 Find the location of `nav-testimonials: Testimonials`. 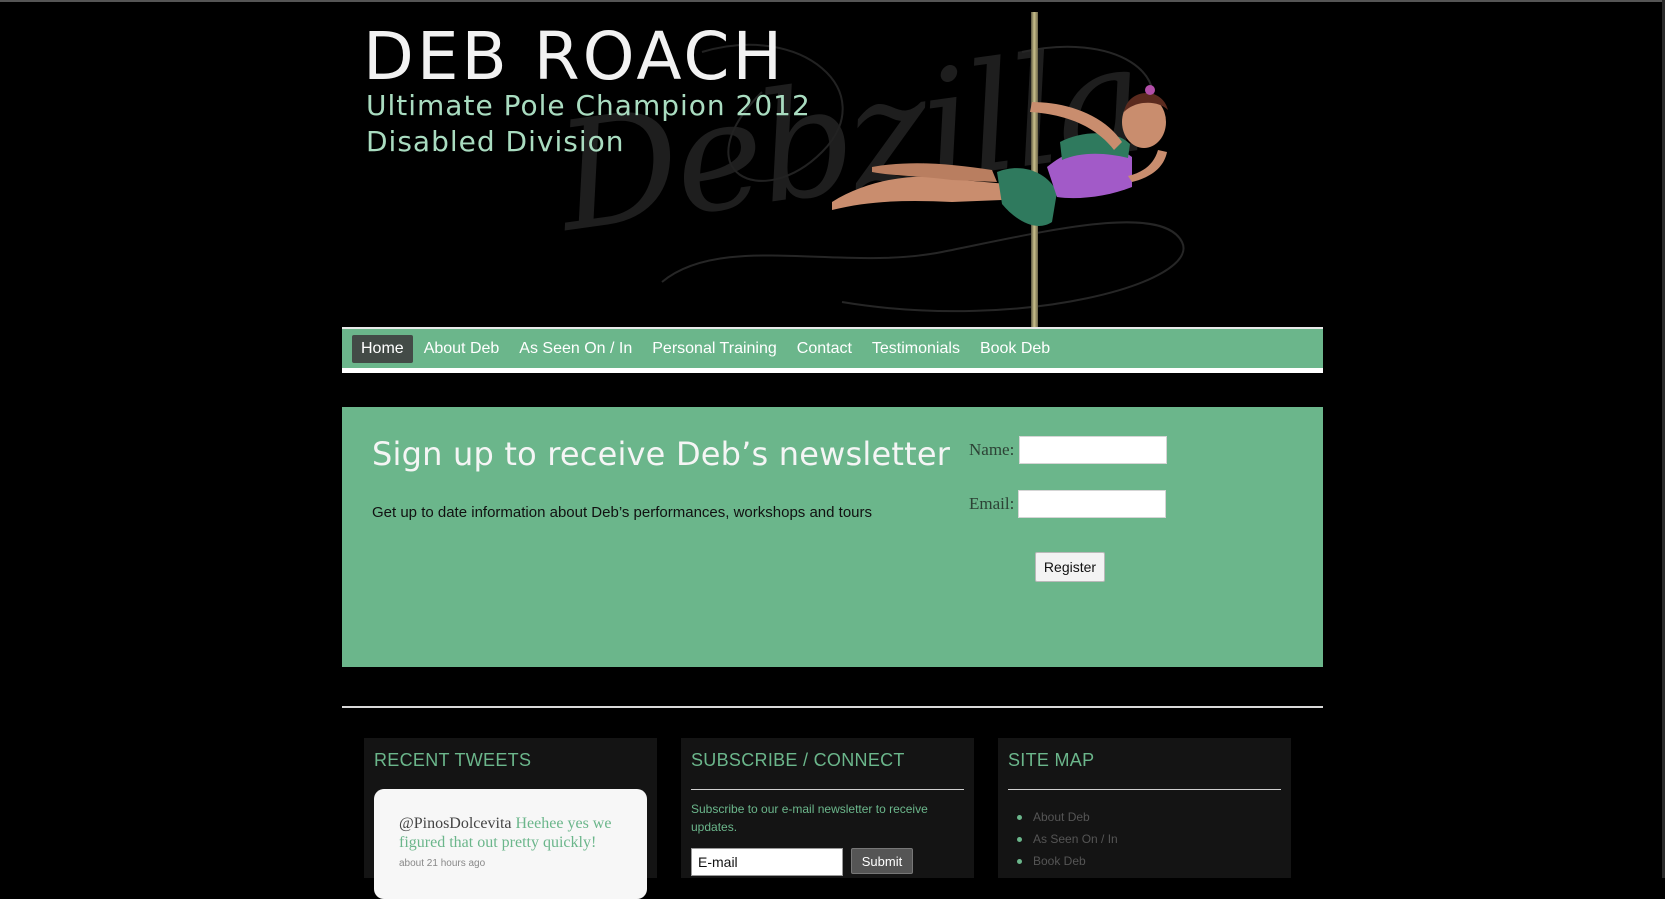

nav-testimonials: Testimonials is located at coordinates (916, 349).